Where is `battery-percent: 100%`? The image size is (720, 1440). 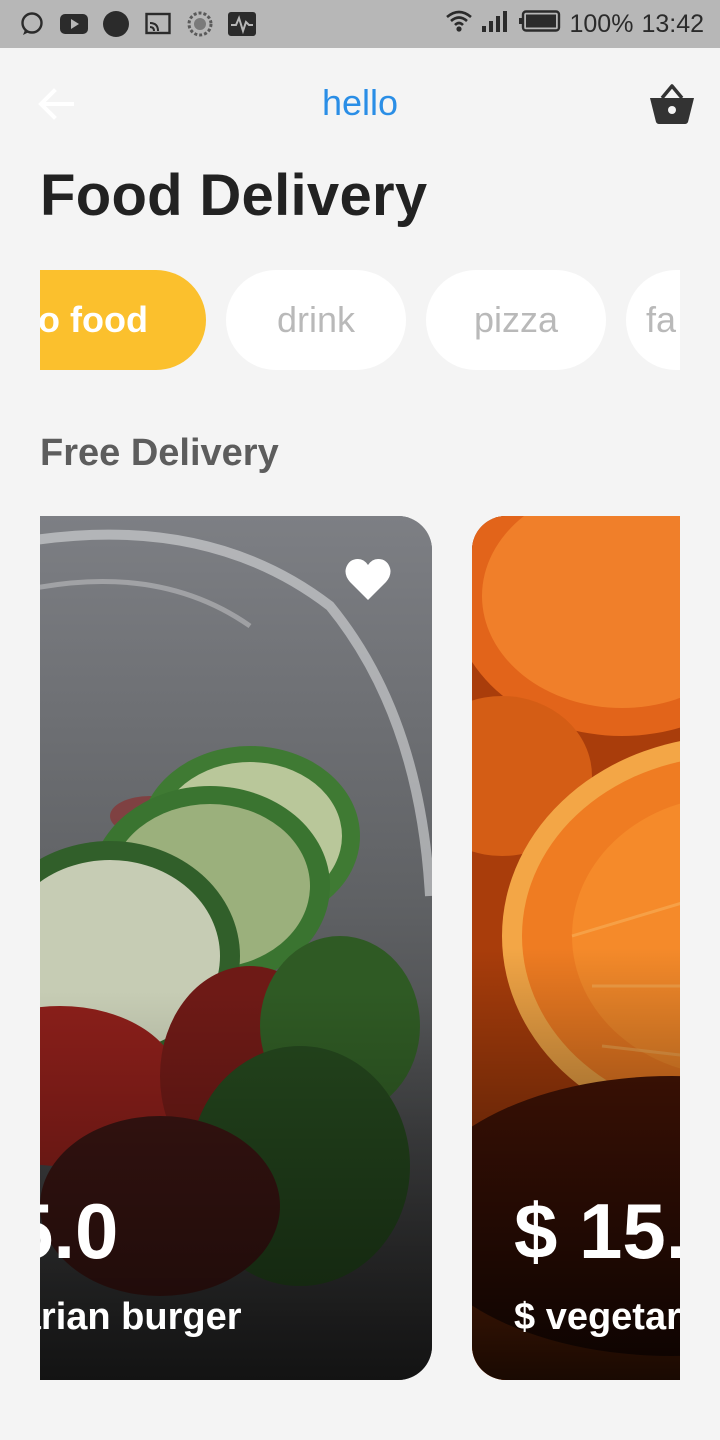 battery-percent: 100% is located at coordinates (601, 23).